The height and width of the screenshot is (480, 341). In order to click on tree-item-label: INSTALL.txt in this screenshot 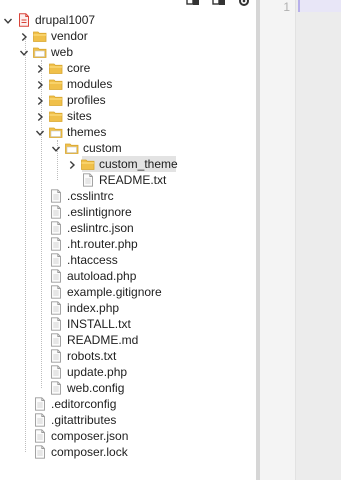, I will do `click(99, 324)`.